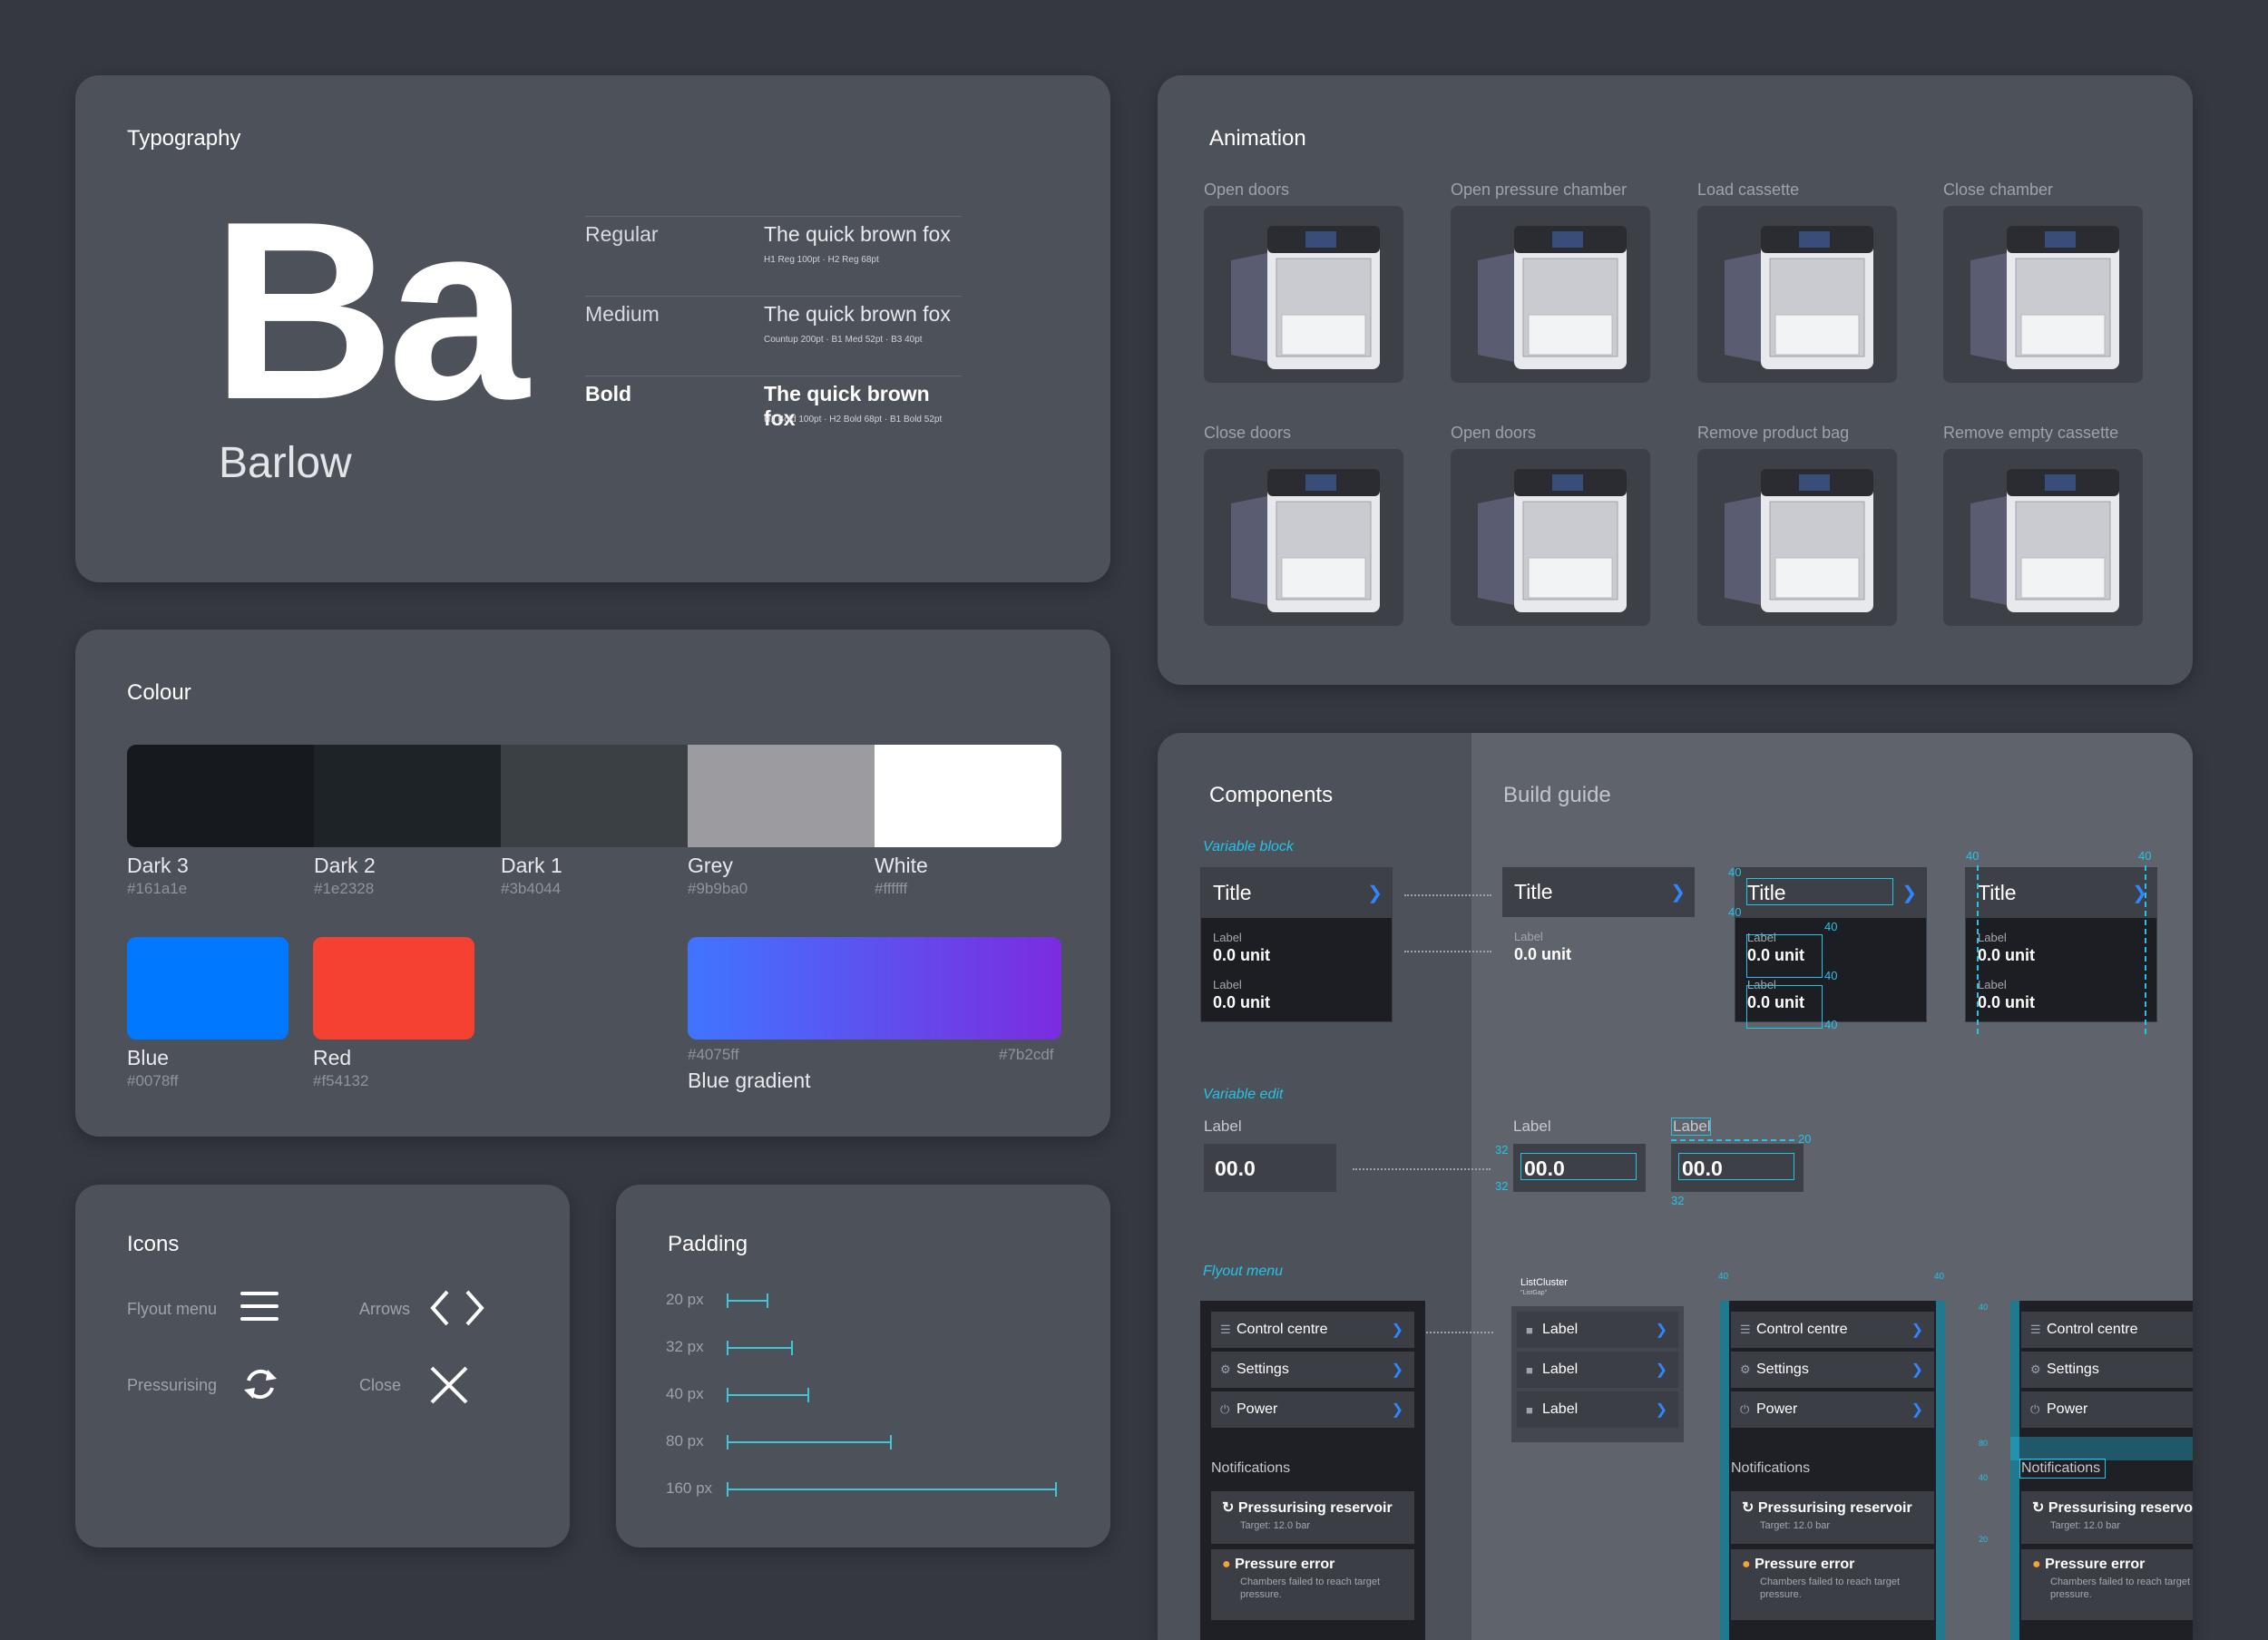 The image size is (2268, 1640). Describe the element at coordinates (892, 888) in the screenshot. I see `swatch-hex: #ffffff` at that location.